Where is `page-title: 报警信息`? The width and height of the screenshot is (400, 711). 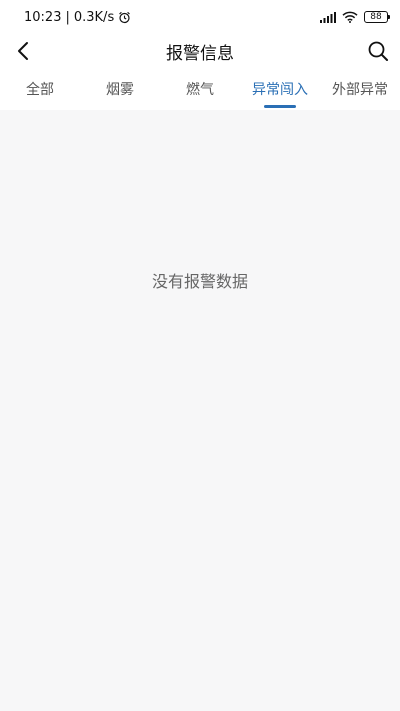 page-title: 报警信息 is located at coordinates (200, 53).